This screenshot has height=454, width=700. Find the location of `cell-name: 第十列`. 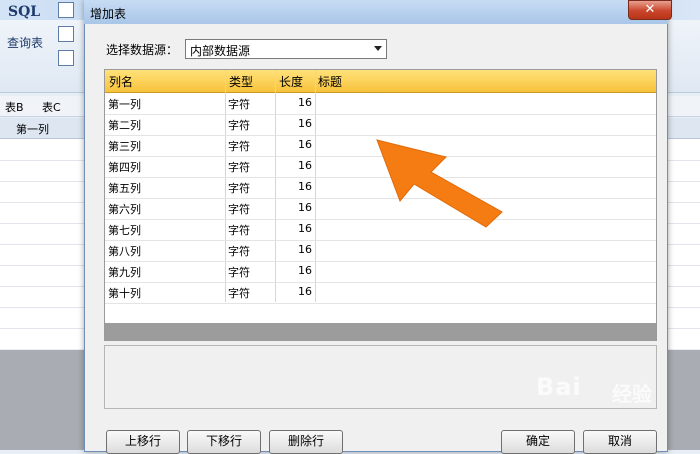

cell-name: 第十列 is located at coordinates (124, 293).